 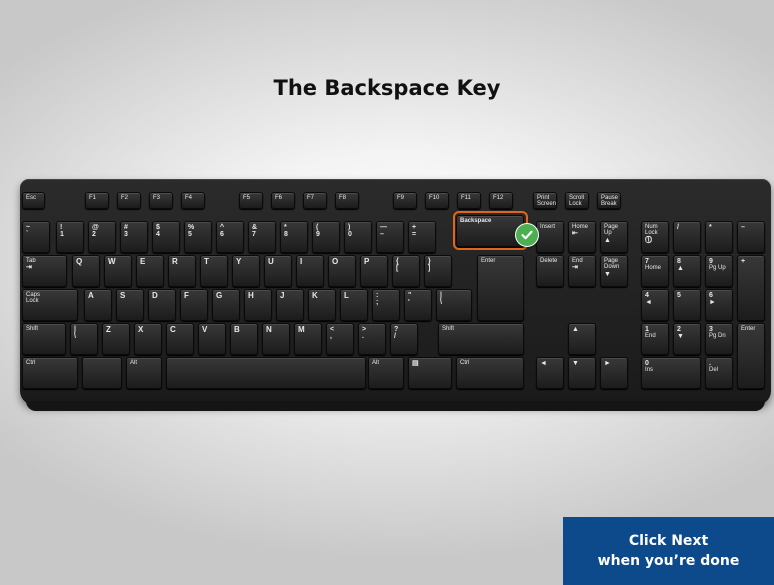 What do you see at coordinates (490, 373) in the screenshot?
I see `key-rctrl: Ctrl` at bounding box center [490, 373].